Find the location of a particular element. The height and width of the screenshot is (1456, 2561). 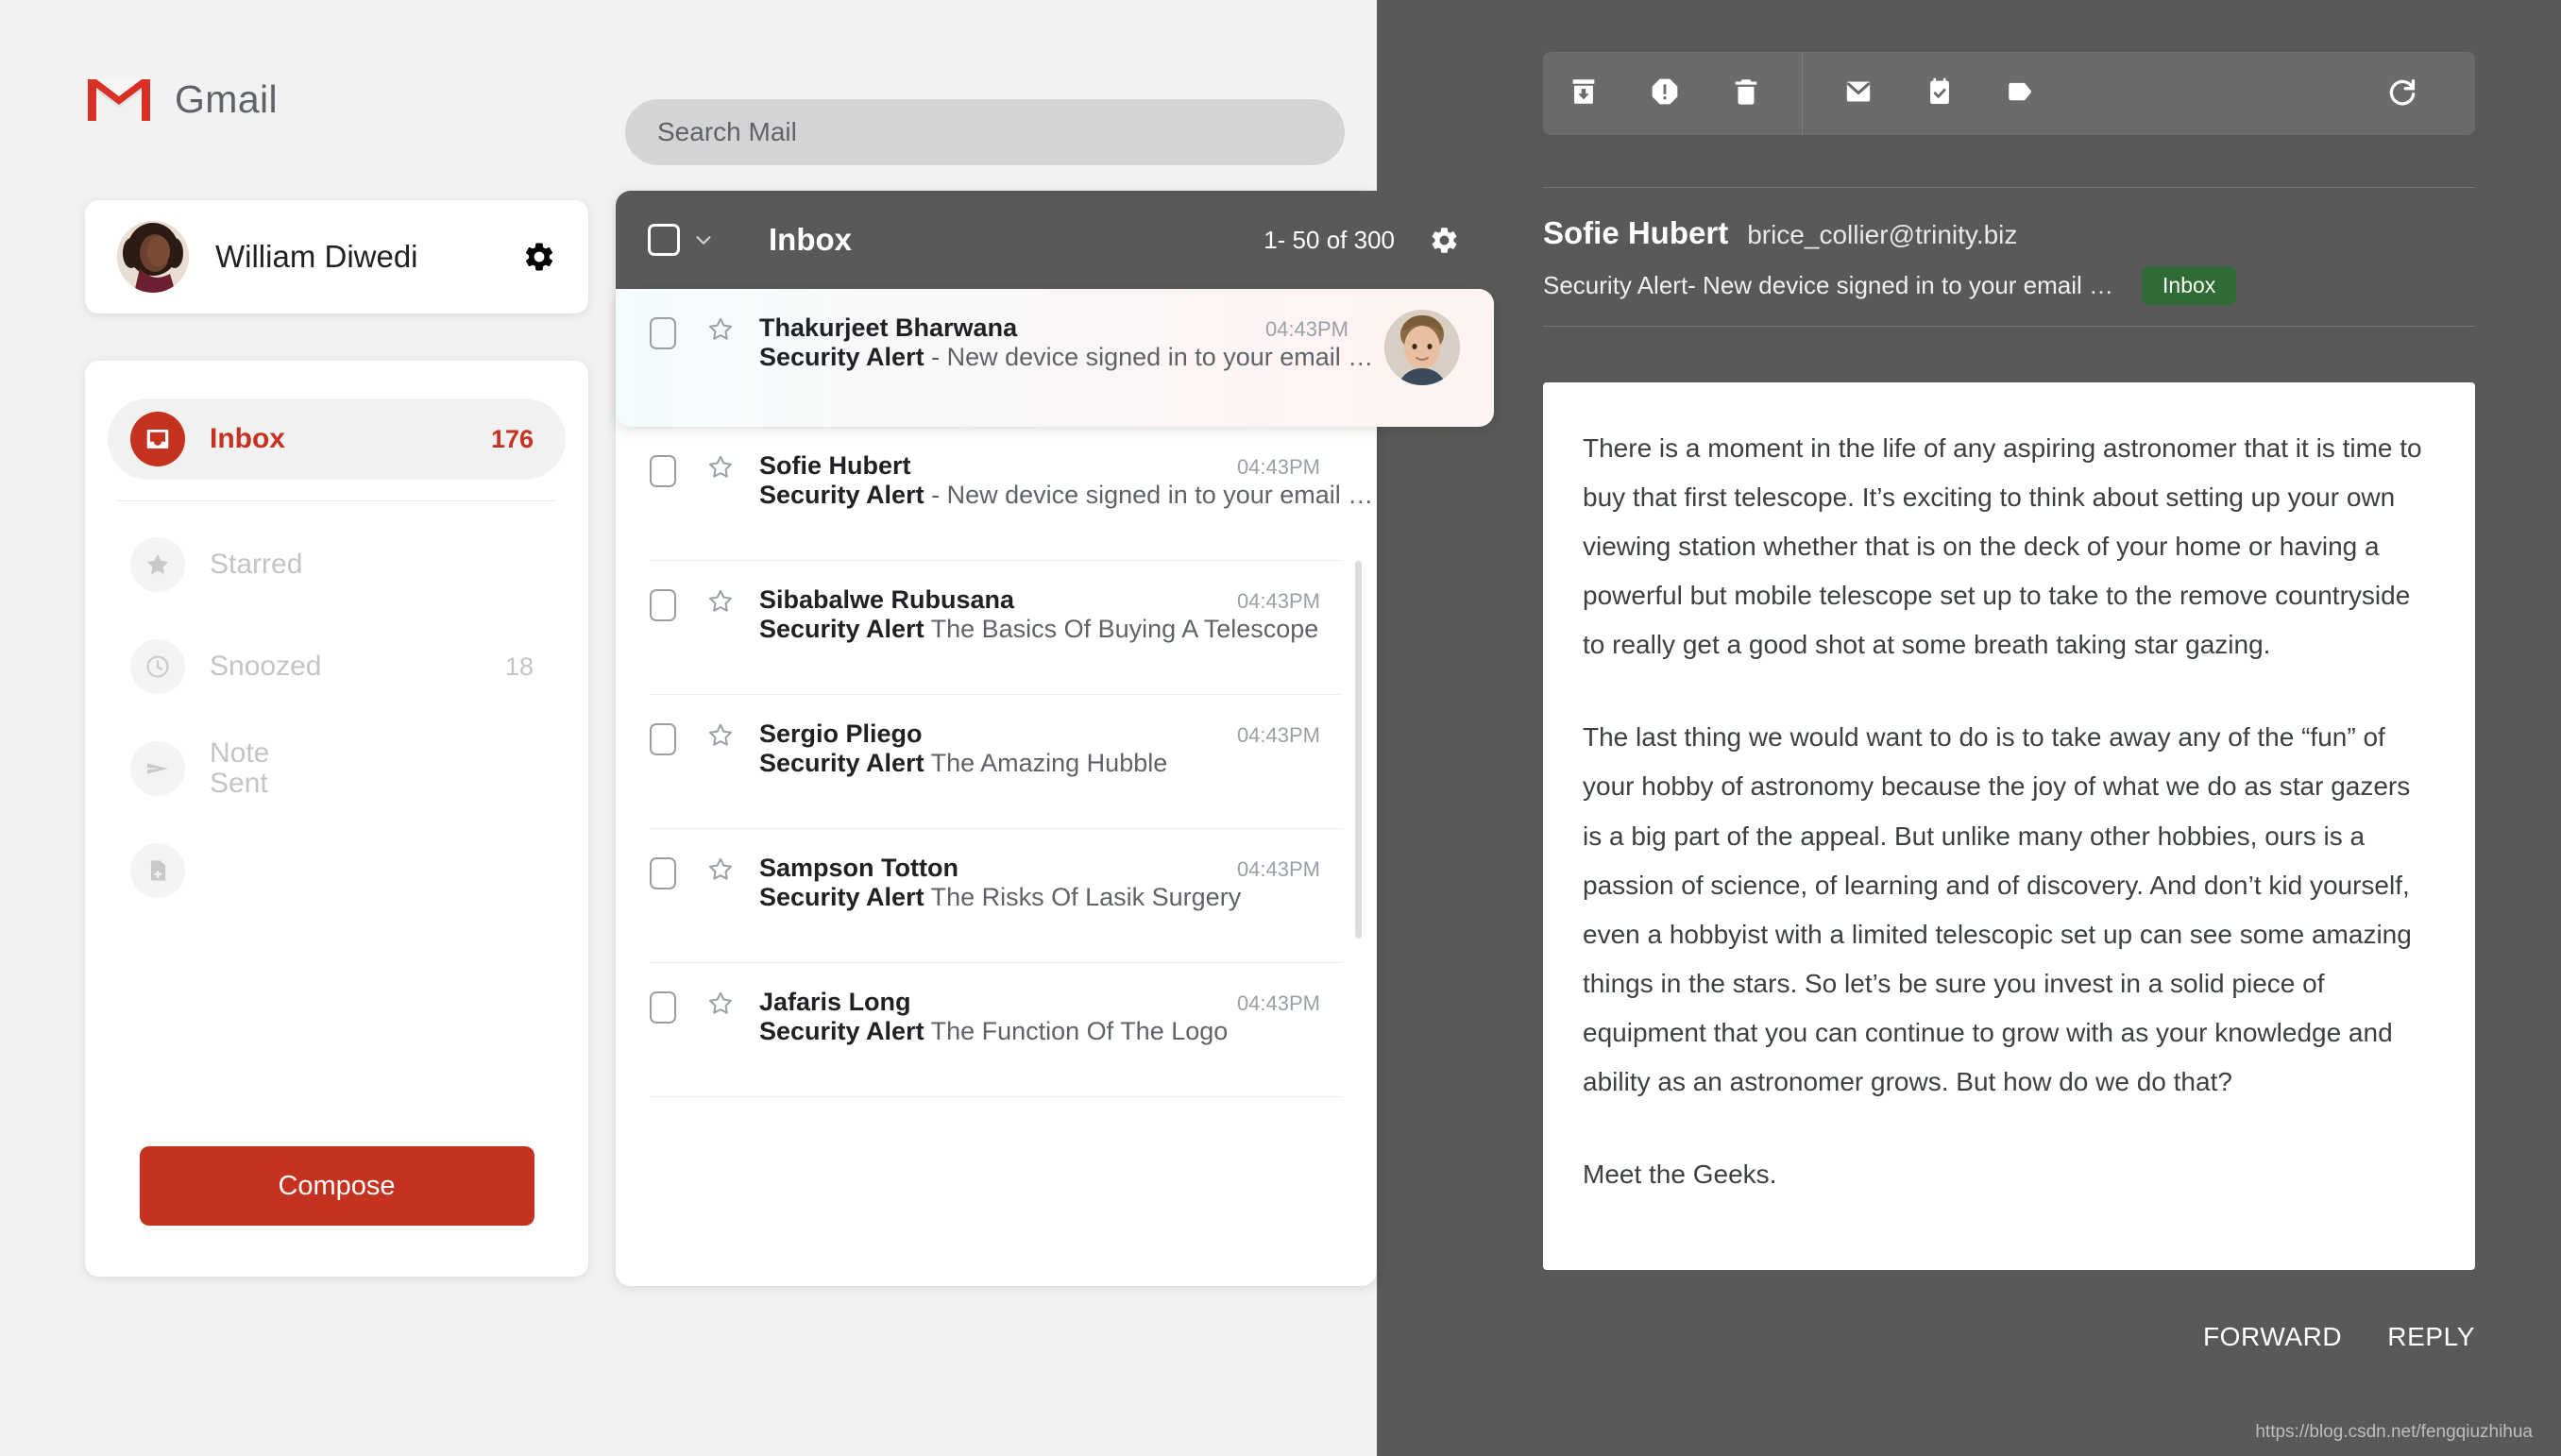

reply-button: REPLY is located at coordinates (2431, 1337).